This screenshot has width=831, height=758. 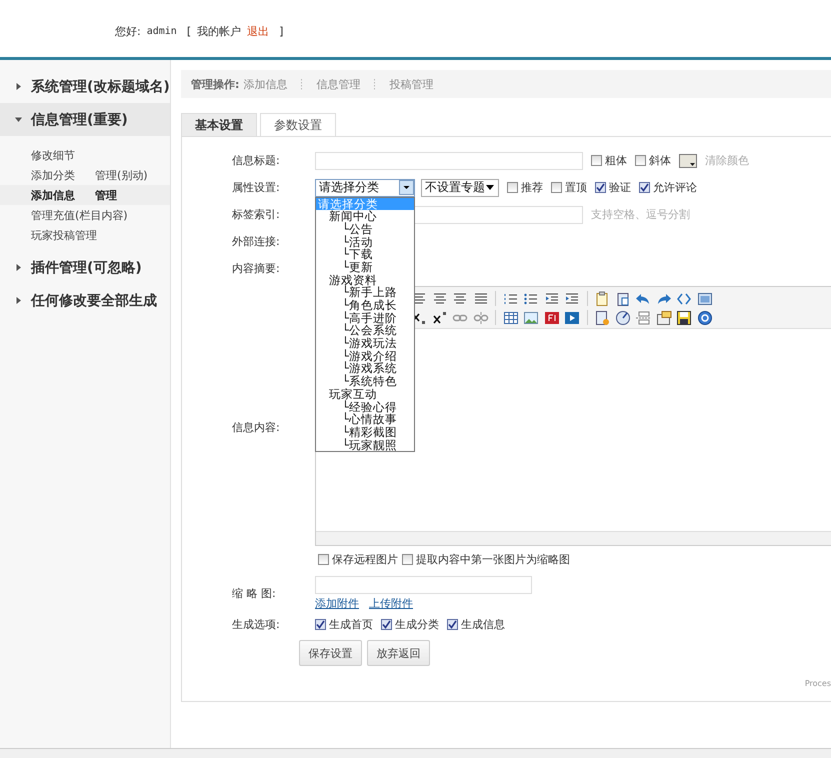 What do you see at coordinates (53, 195) in the screenshot?
I see `menu-link: 添加信息` at bounding box center [53, 195].